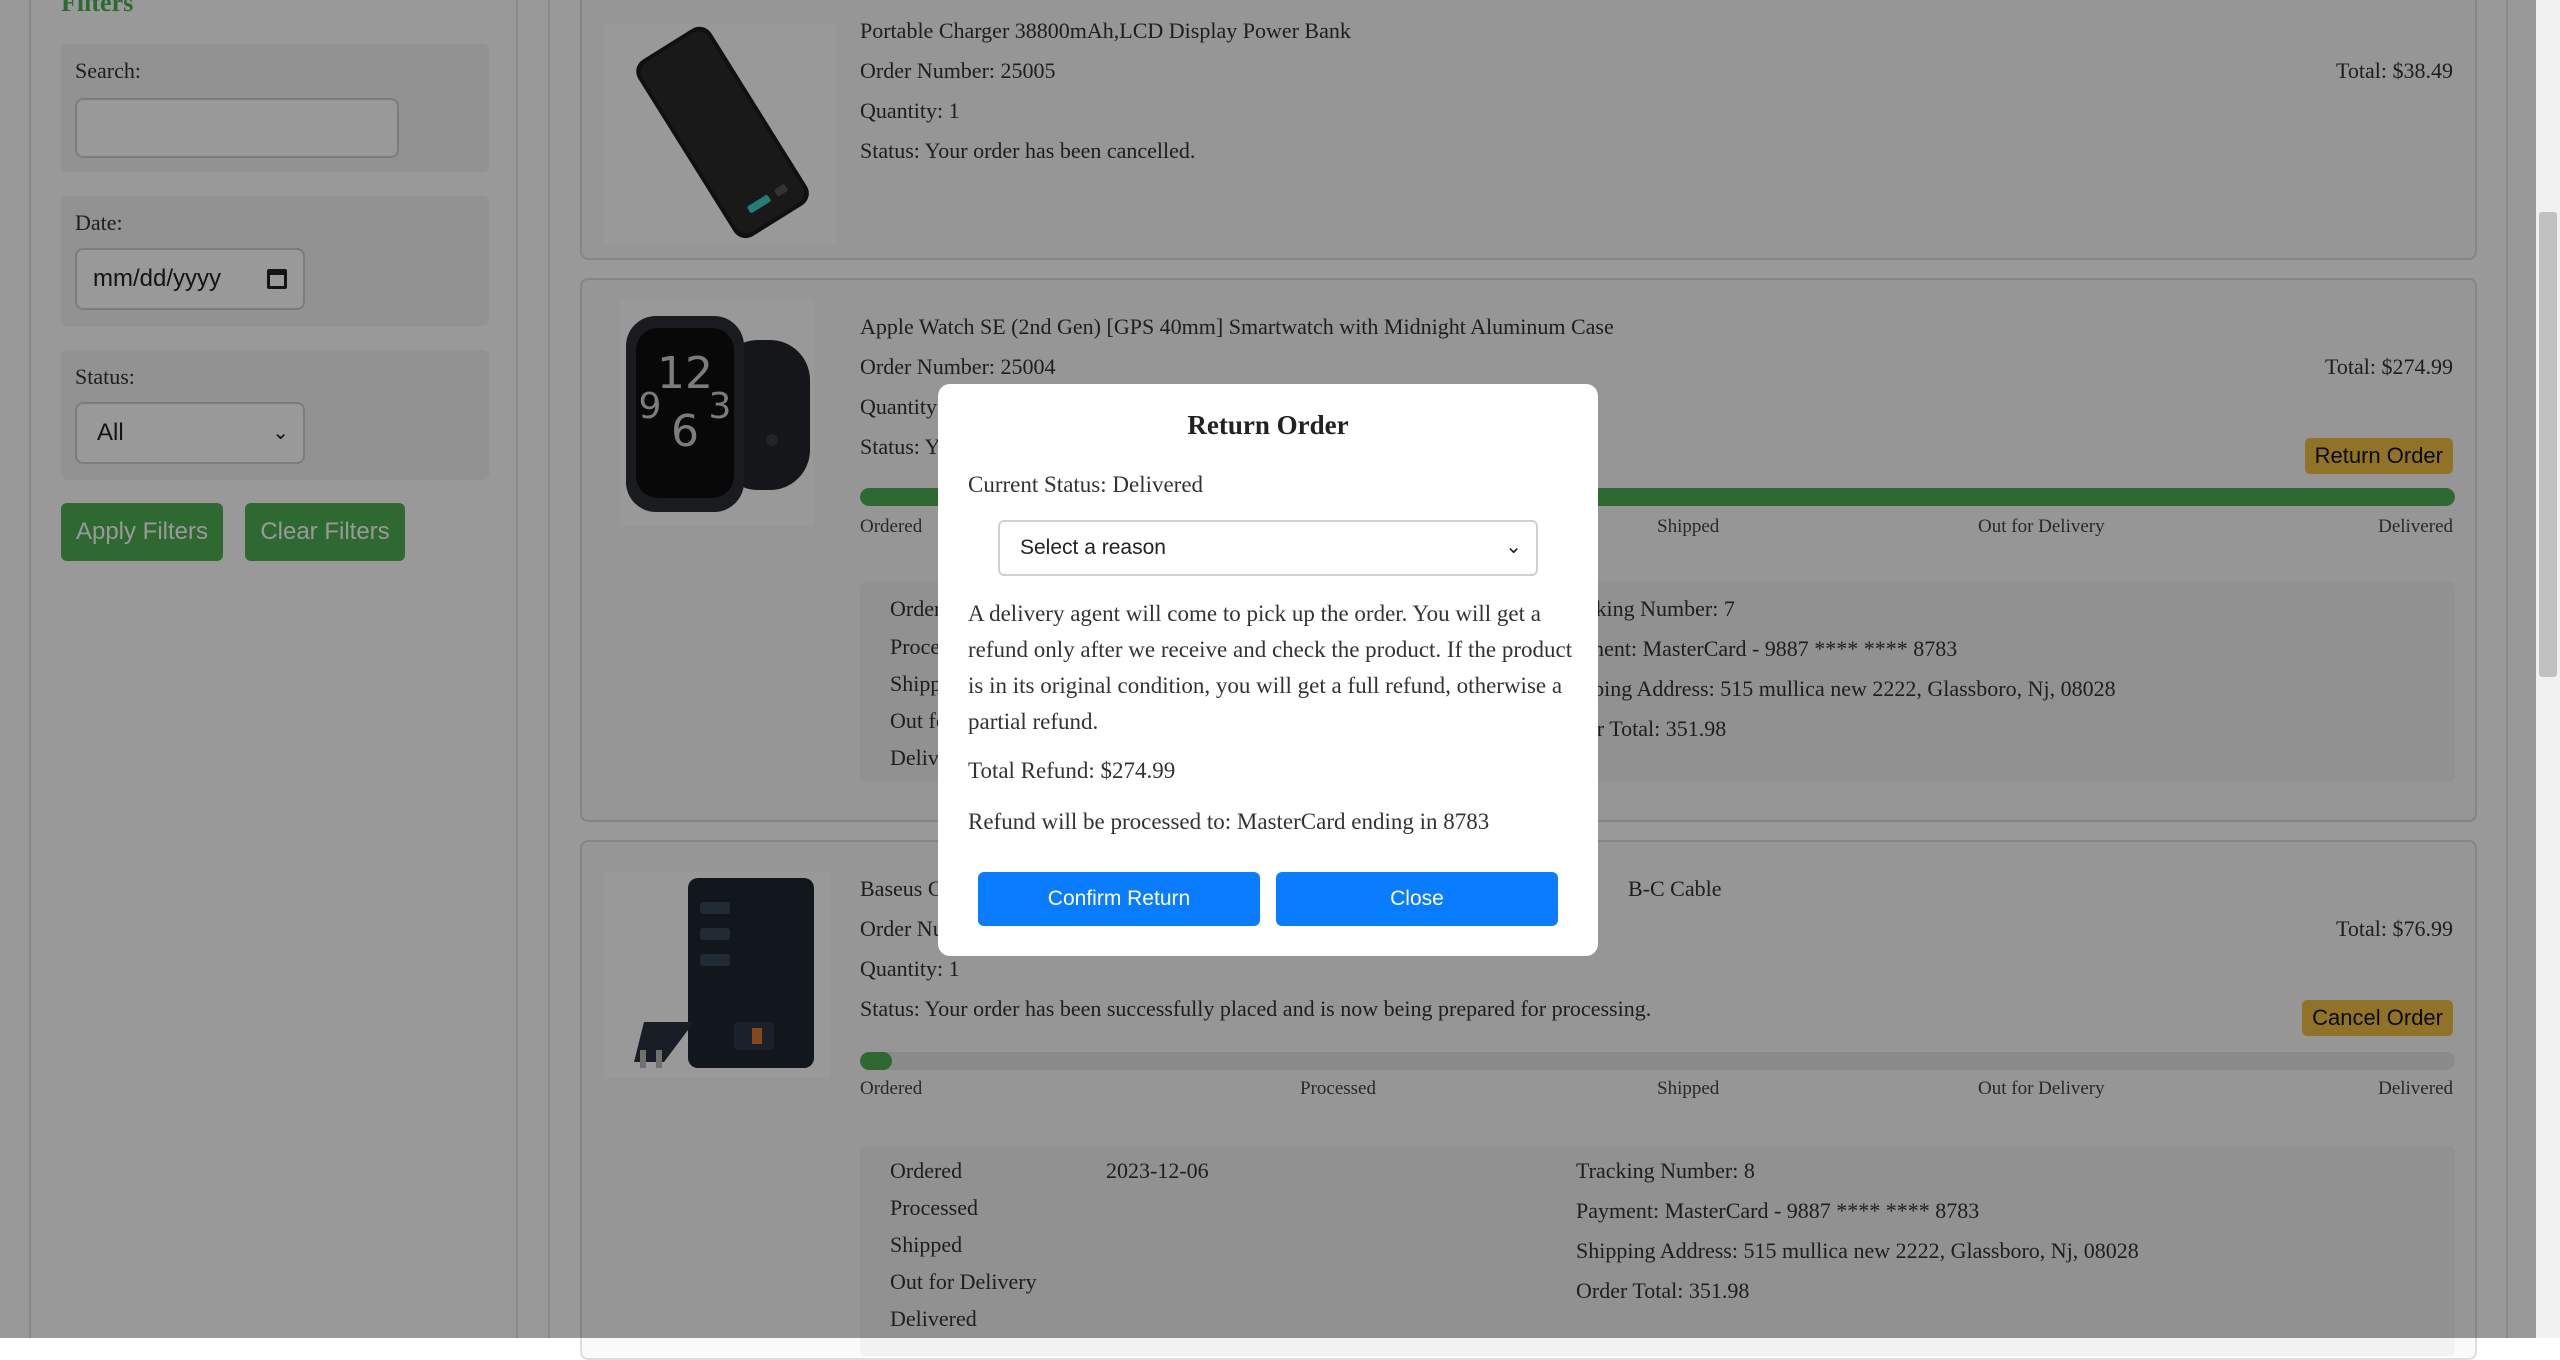 The height and width of the screenshot is (1360, 2560). What do you see at coordinates (2548, 444) in the screenshot?
I see `scrollbar-thumb` at bounding box center [2548, 444].